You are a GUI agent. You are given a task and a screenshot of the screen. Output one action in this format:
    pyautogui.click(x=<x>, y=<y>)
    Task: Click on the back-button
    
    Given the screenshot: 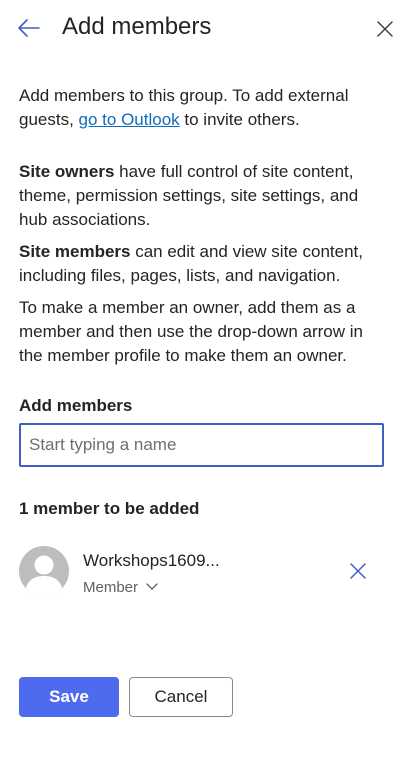 What is the action you would take?
    pyautogui.click(x=29, y=28)
    